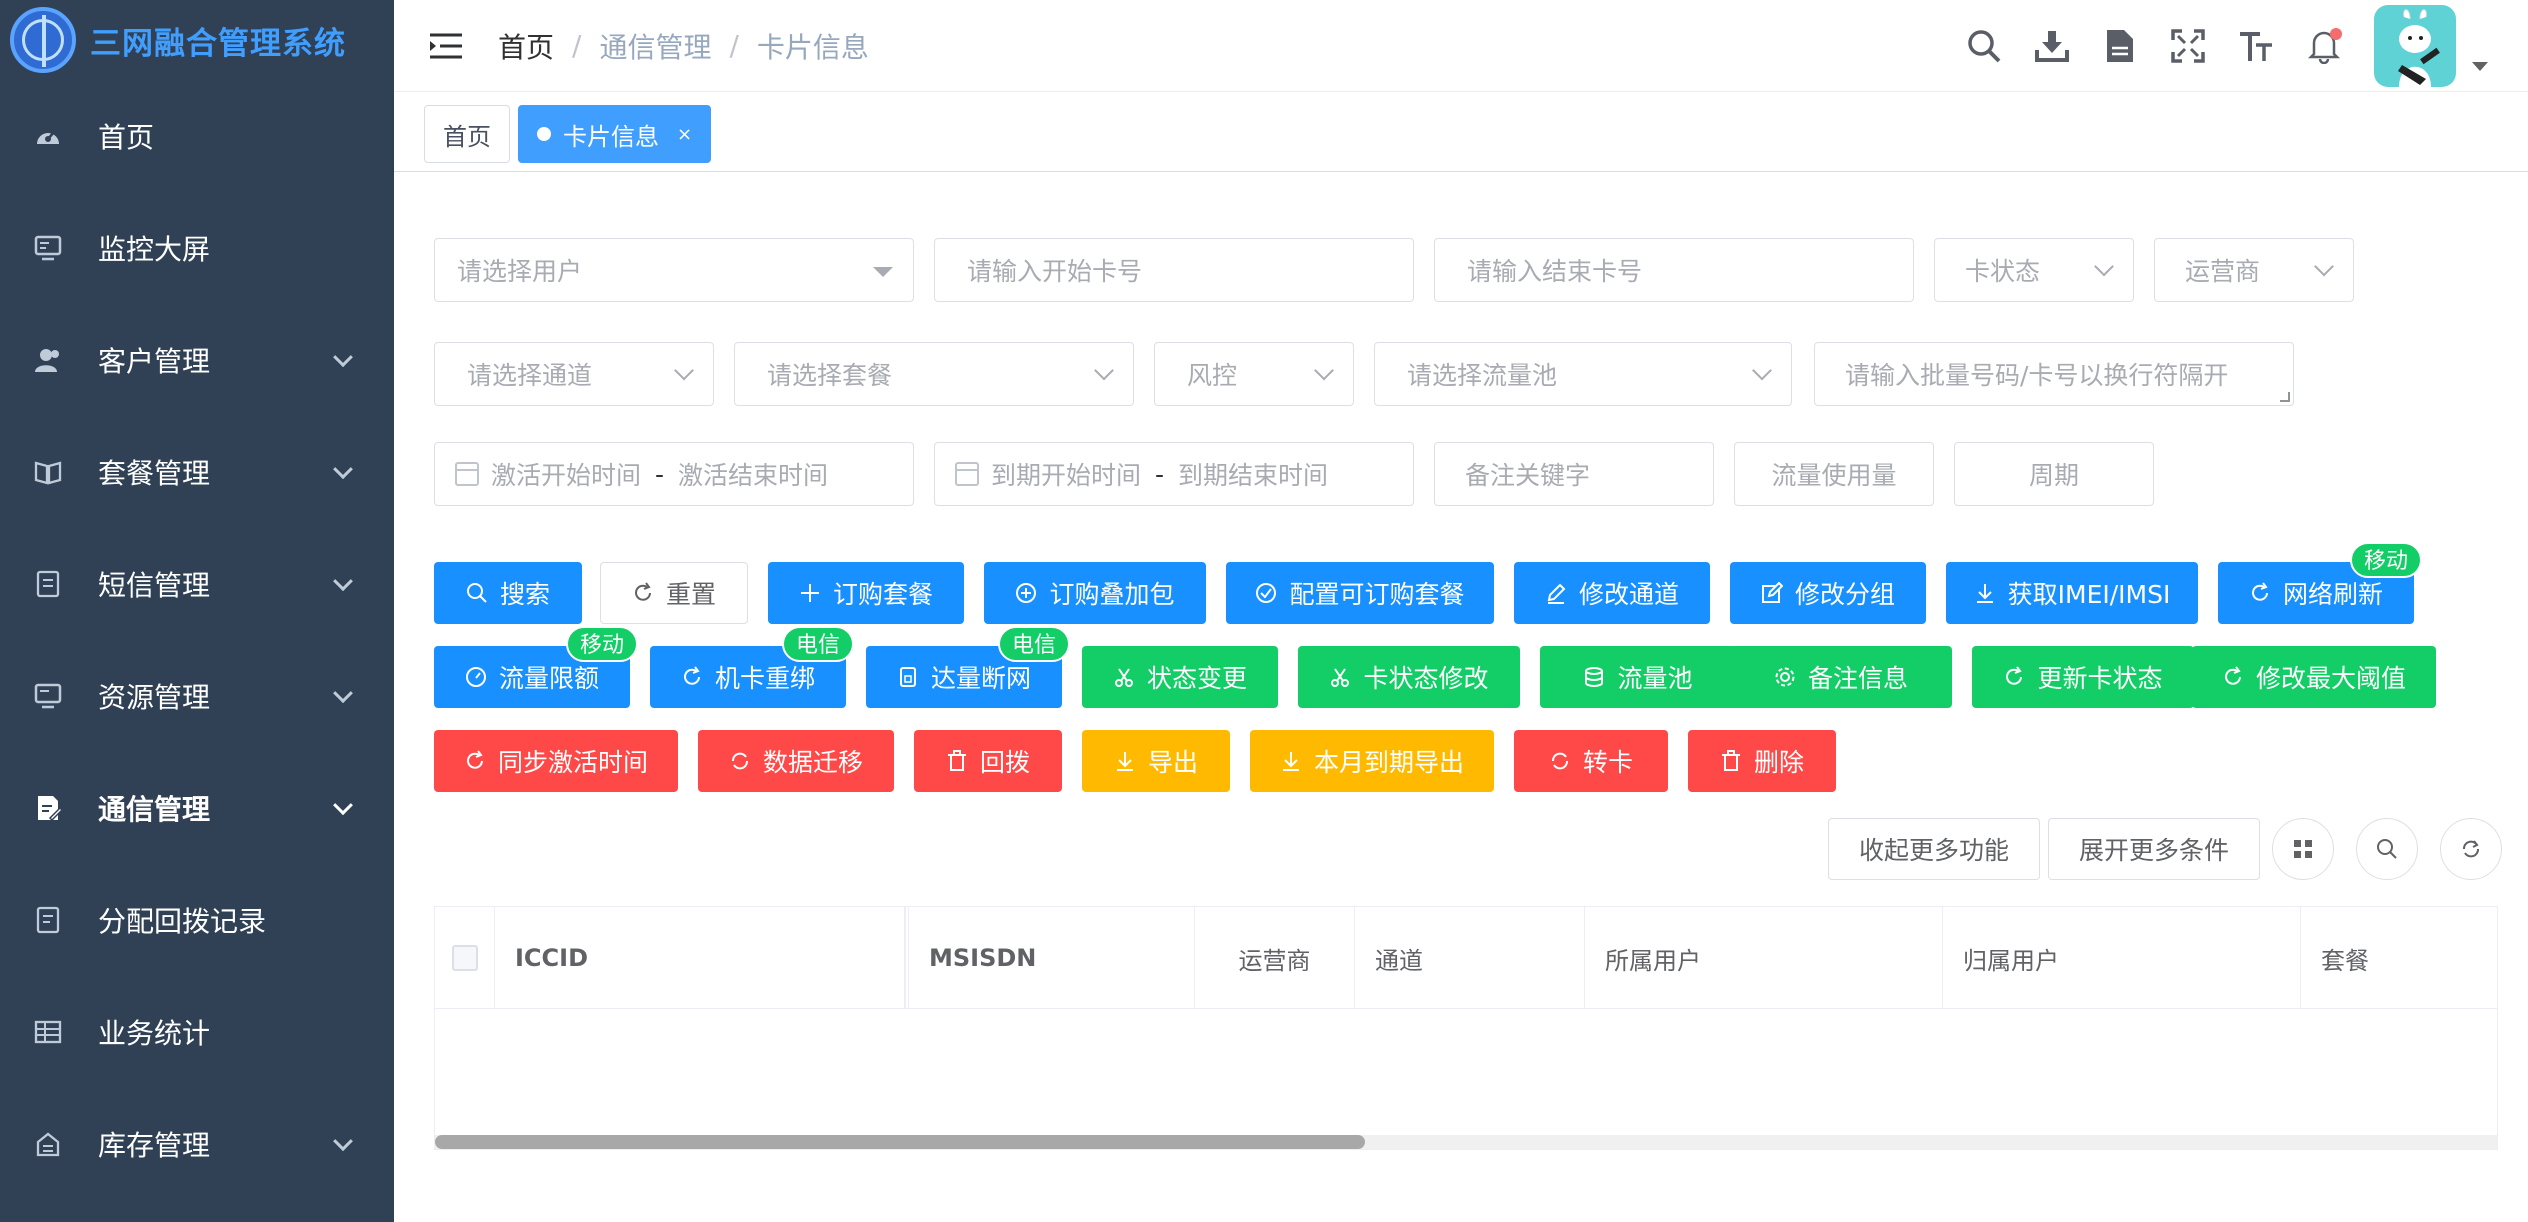 This screenshot has height=1222, width=2528. Describe the element at coordinates (1266, 593) in the screenshot. I see `circle-check-icon` at that location.